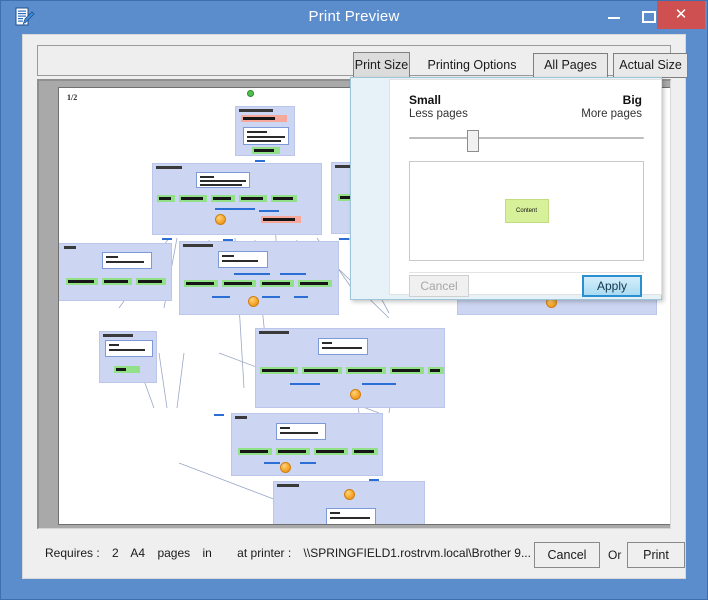 The image size is (708, 600). I want to click on print-size-slider, so click(526, 141).